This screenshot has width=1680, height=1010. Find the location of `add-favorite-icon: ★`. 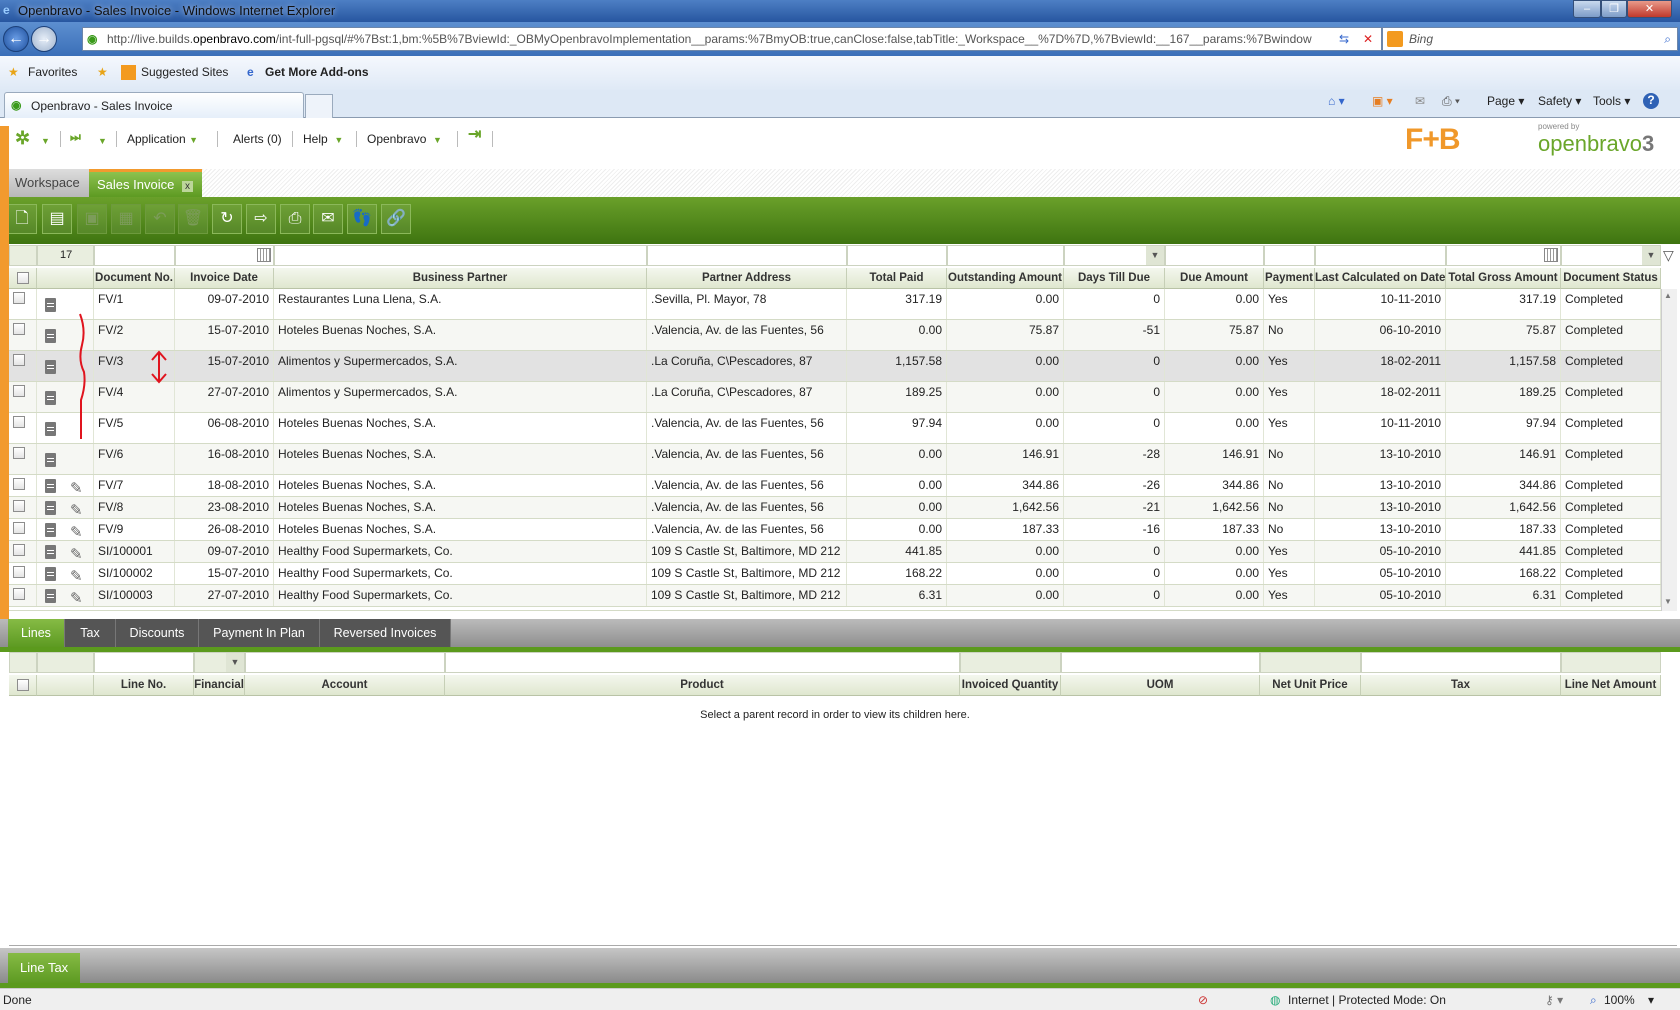

add-favorite-icon: ★ is located at coordinates (102, 72).